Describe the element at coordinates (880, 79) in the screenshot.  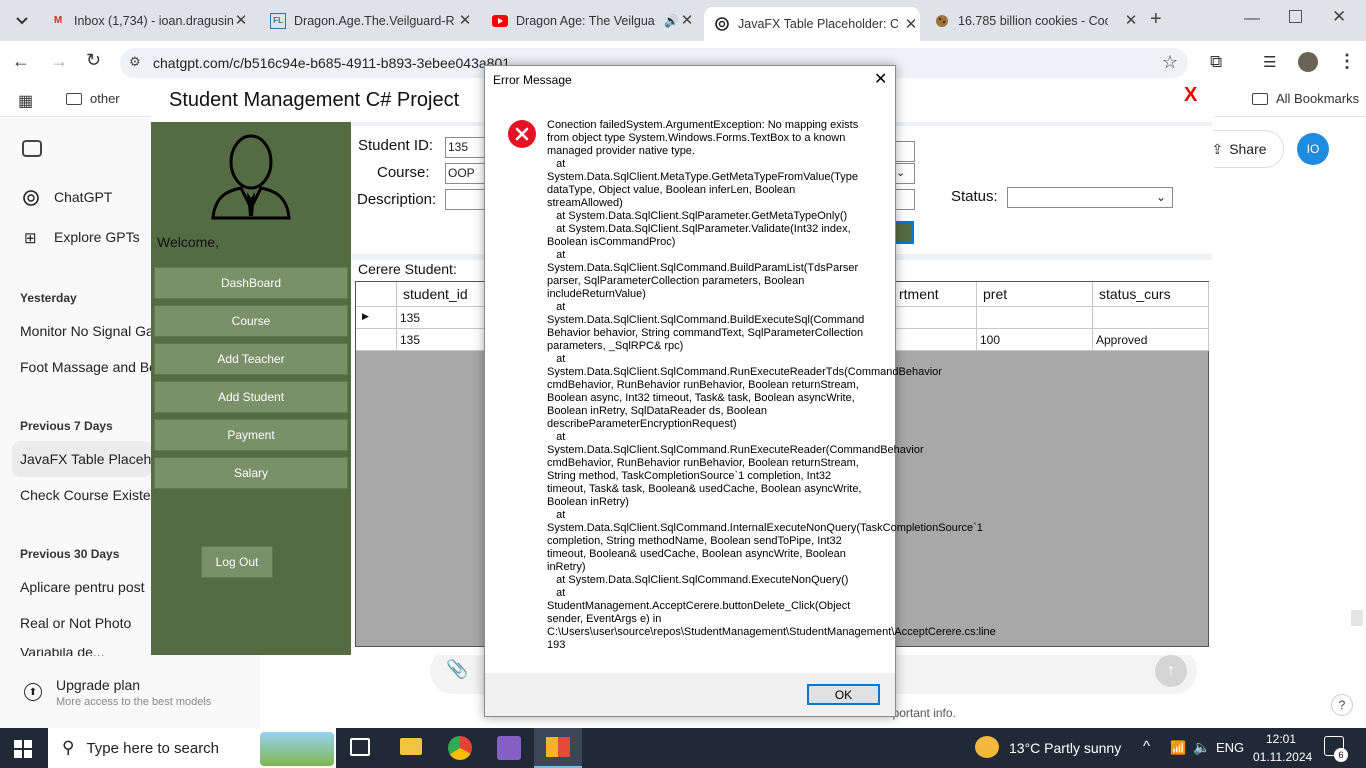
I see `dialog-close-icon: ✕` at that location.